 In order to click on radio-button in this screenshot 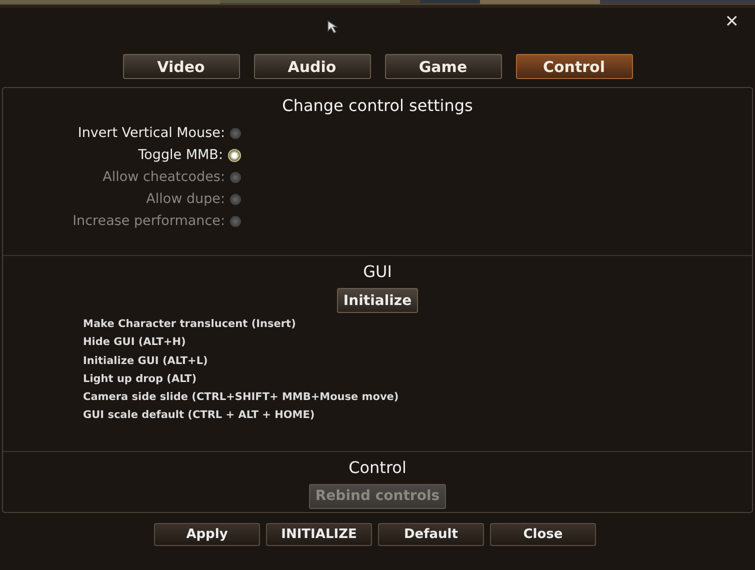, I will do `click(235, 133)`.